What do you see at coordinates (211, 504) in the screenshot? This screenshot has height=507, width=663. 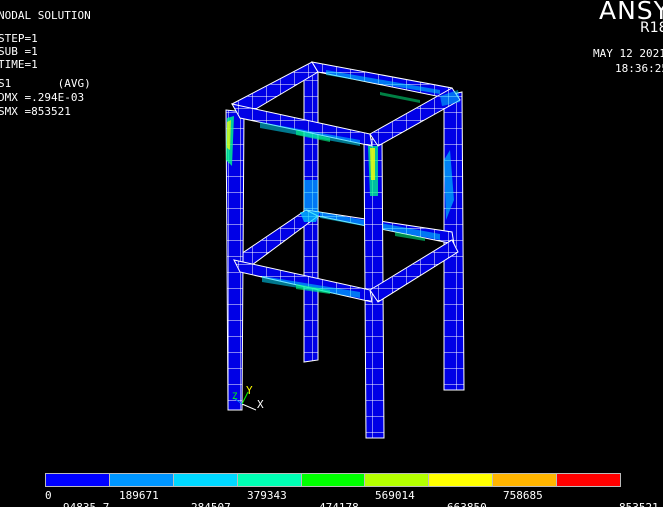 I see `legend-bottom-label: 284507` at bounding box center [211, 504].